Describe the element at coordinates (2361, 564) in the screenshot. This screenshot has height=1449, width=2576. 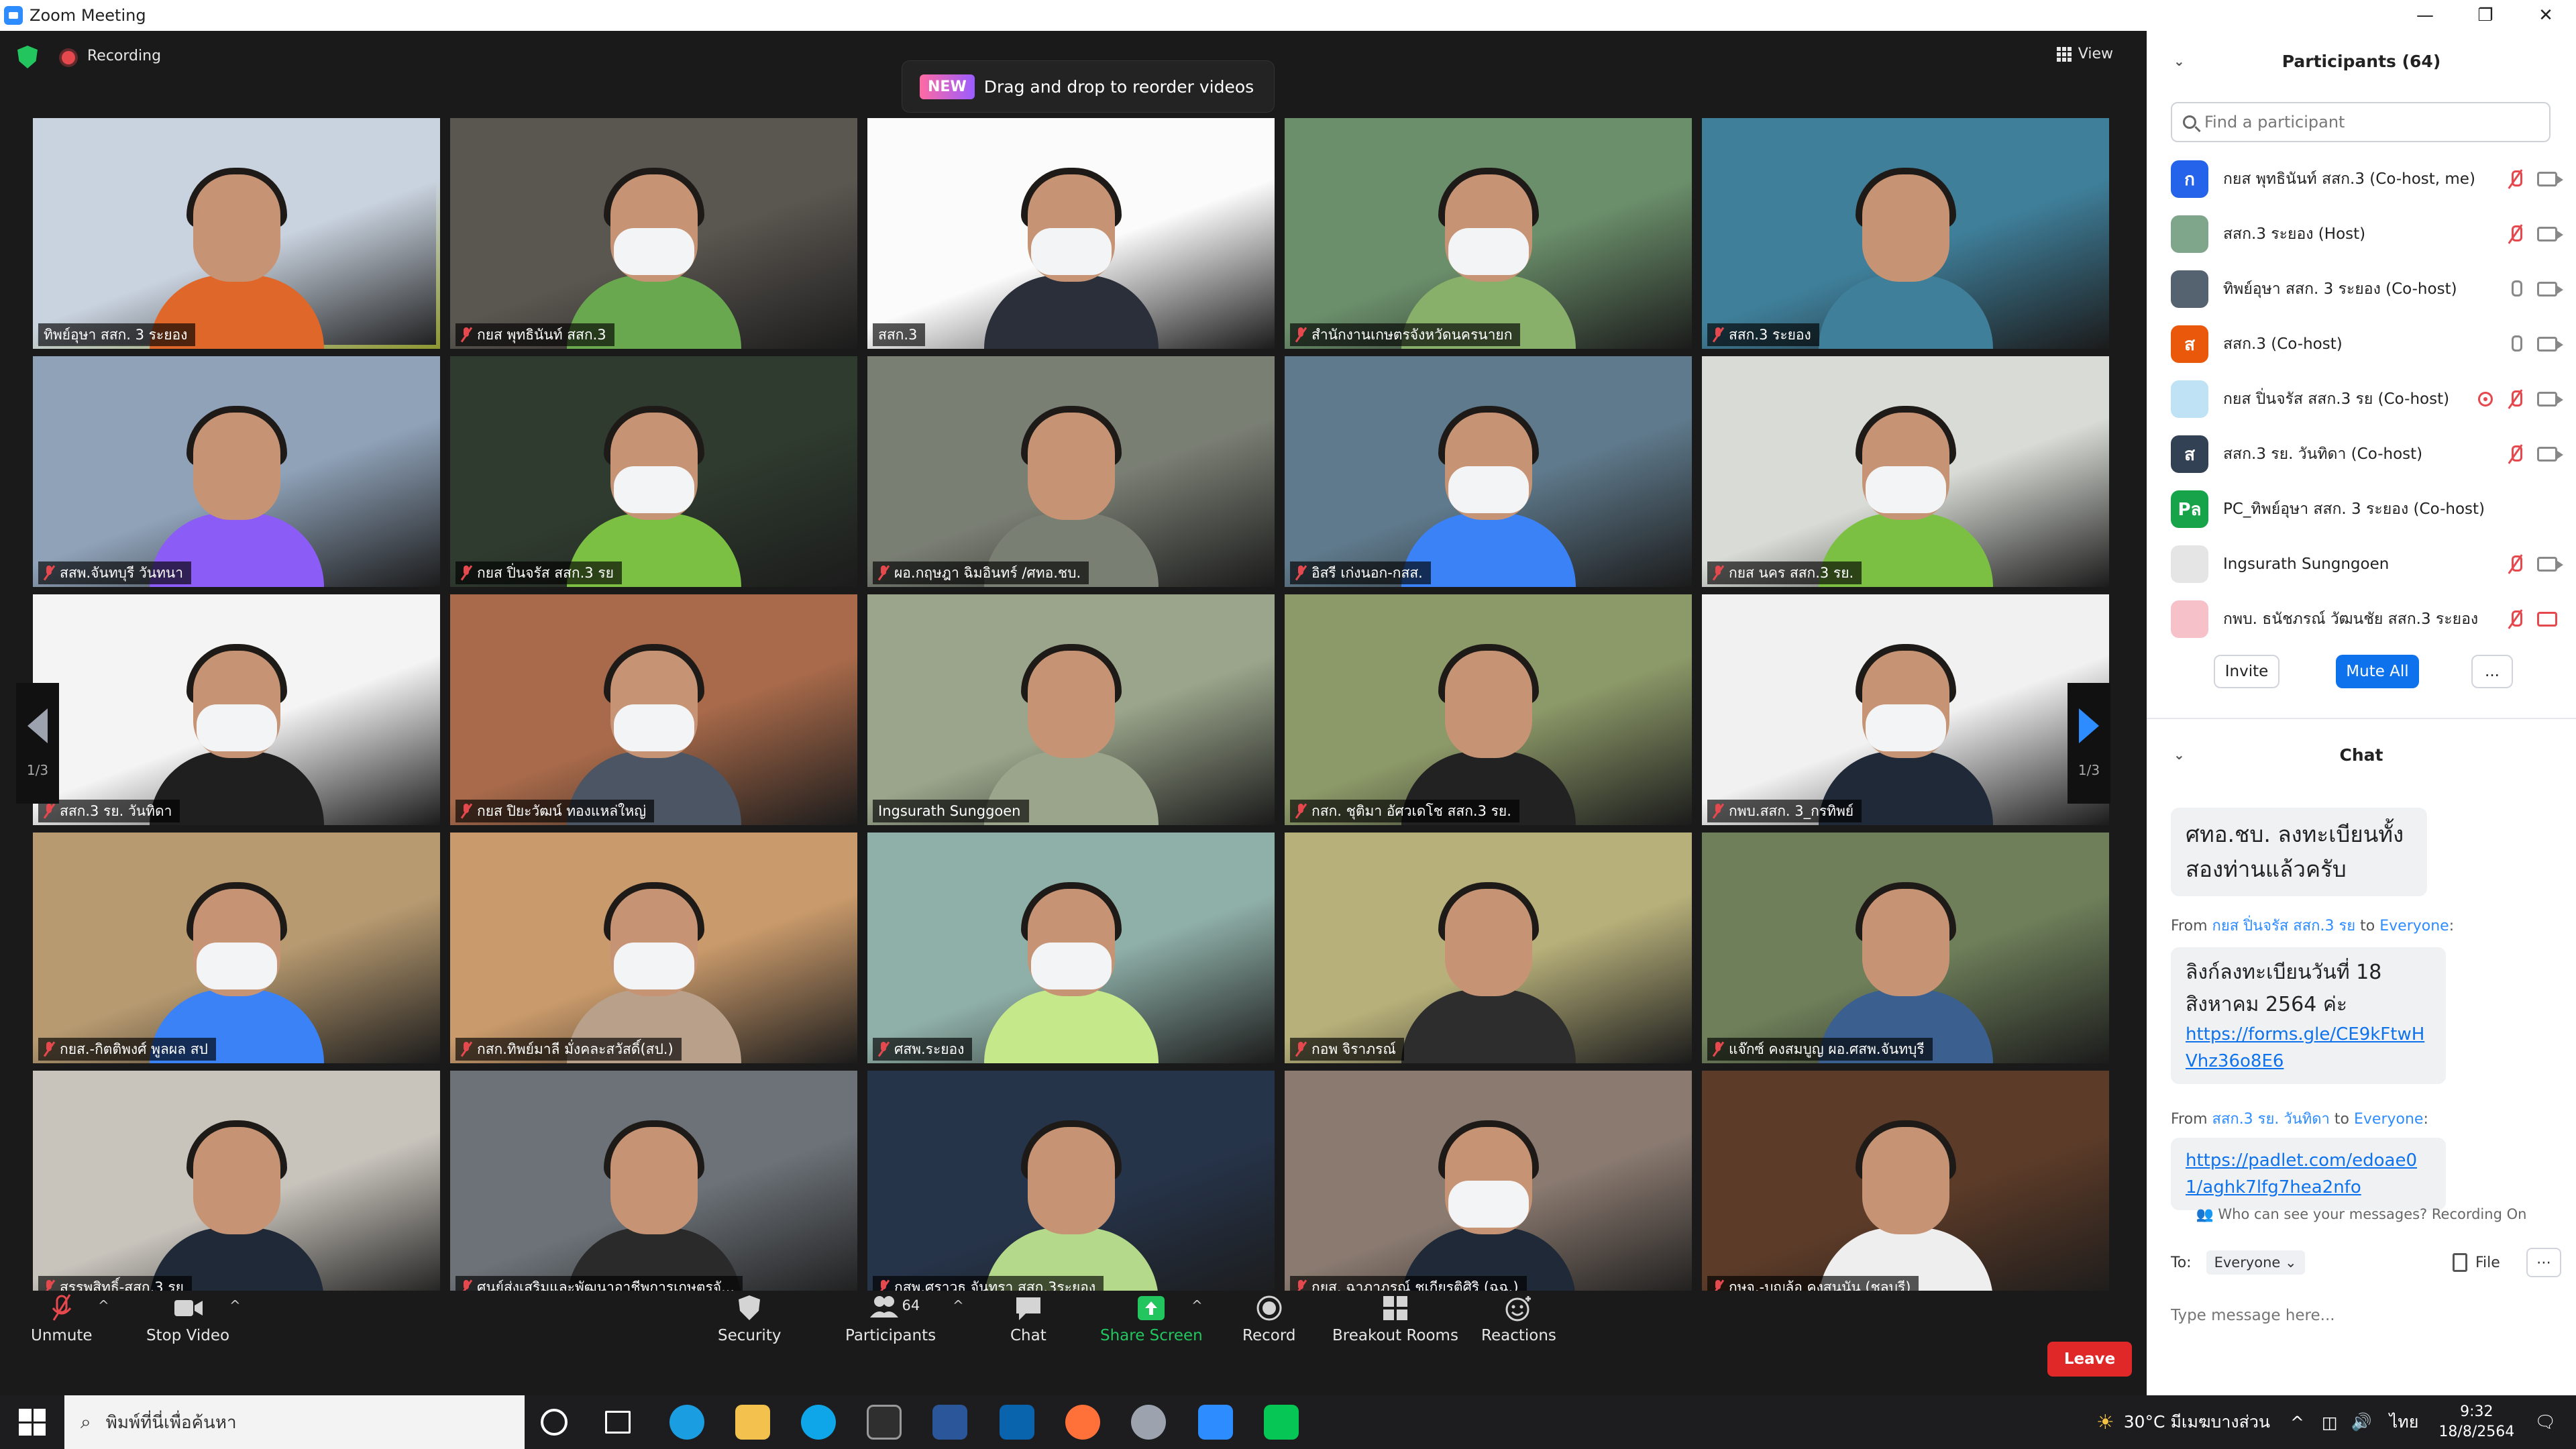
I see `participant-row: Ingsurath Sungngoen` at that location.